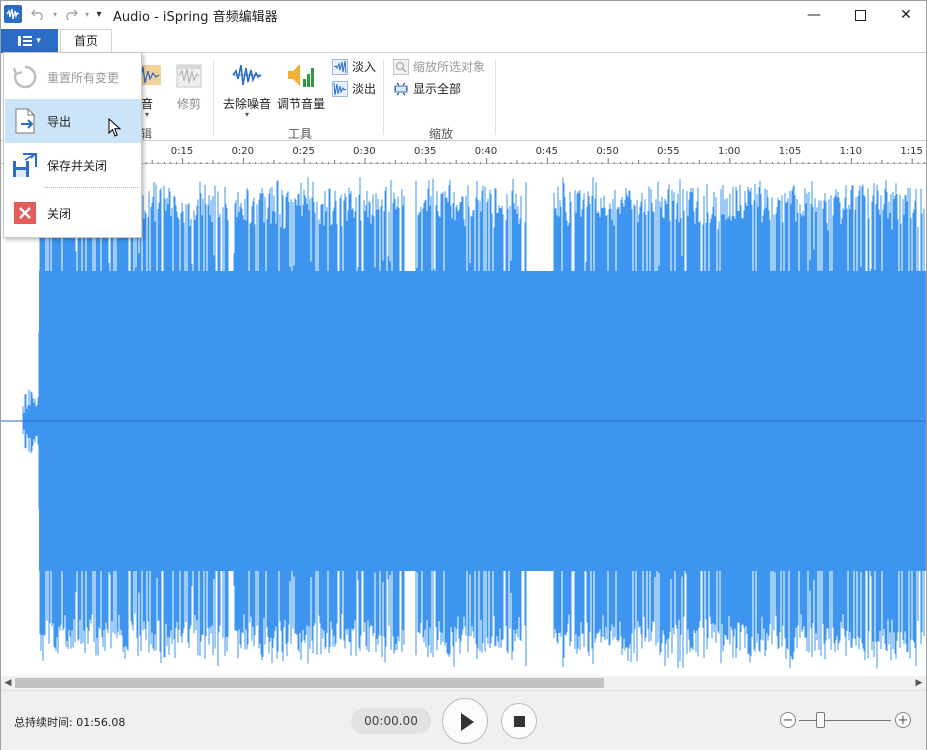  What do you see at coordinates (425, 151) in the screenshot?
I see `timeline-tick-label: 0:35` at bounding box center [425, 151].